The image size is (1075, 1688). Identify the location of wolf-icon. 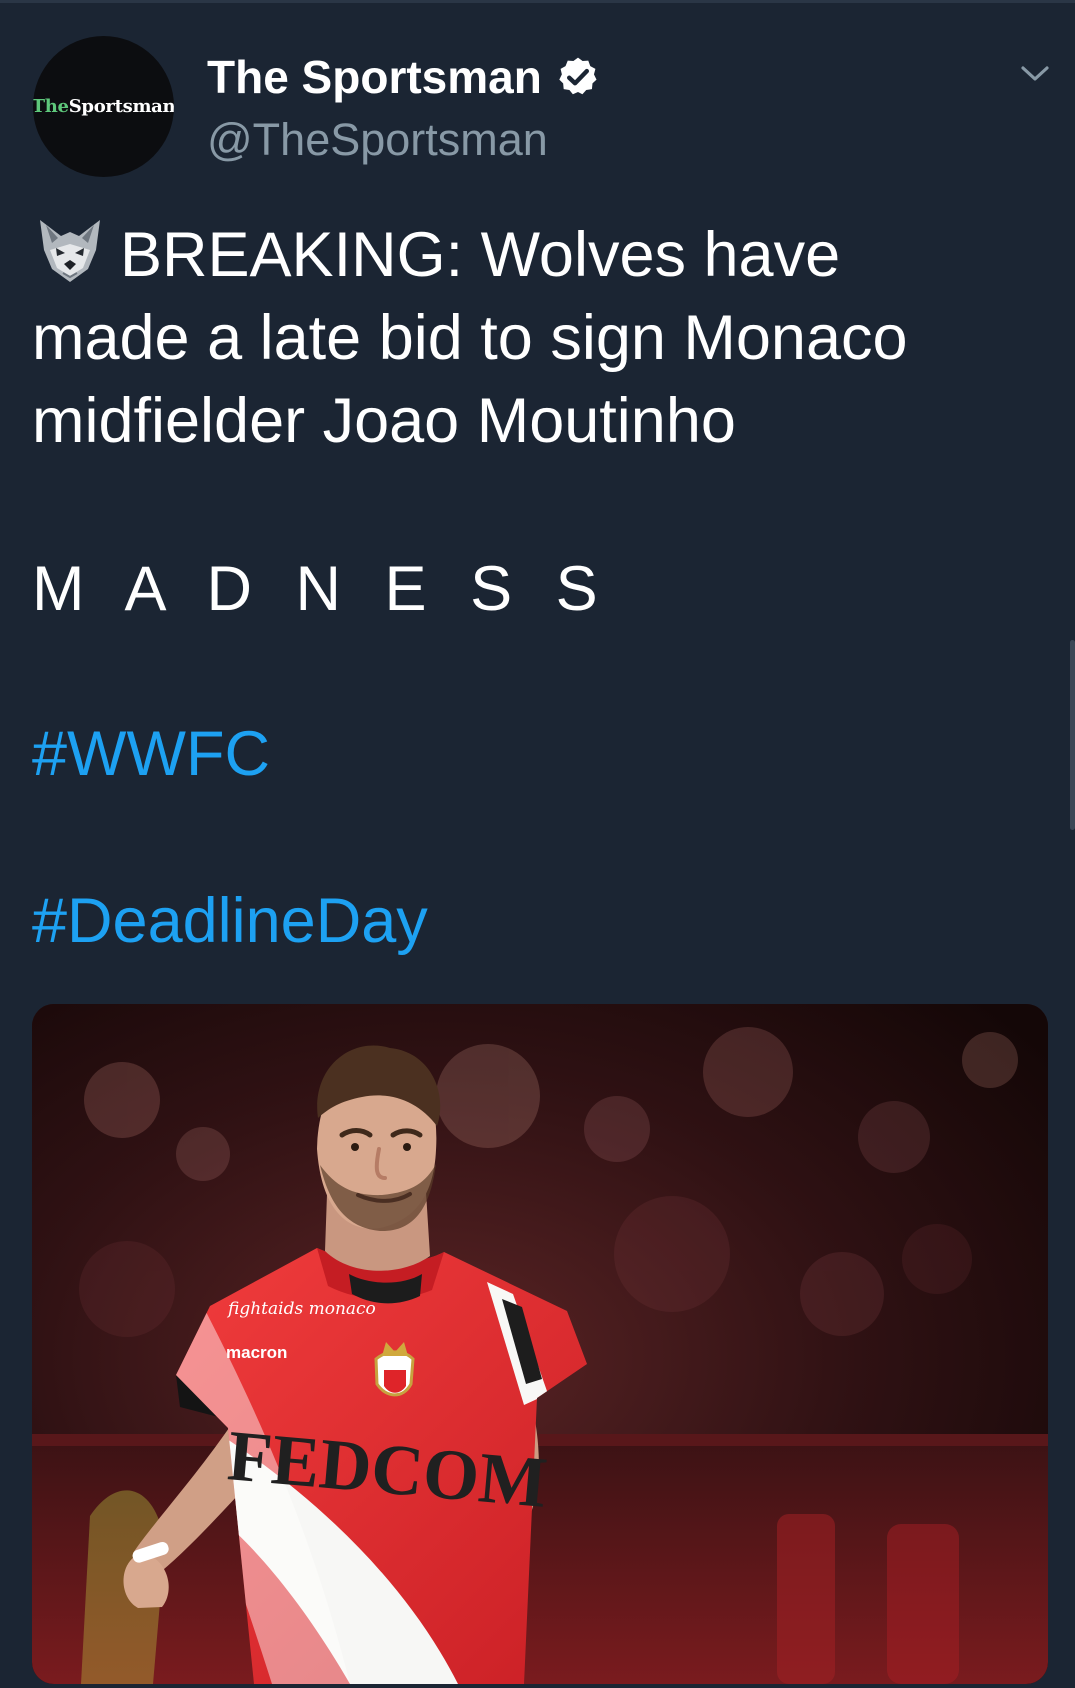
(70, 251).